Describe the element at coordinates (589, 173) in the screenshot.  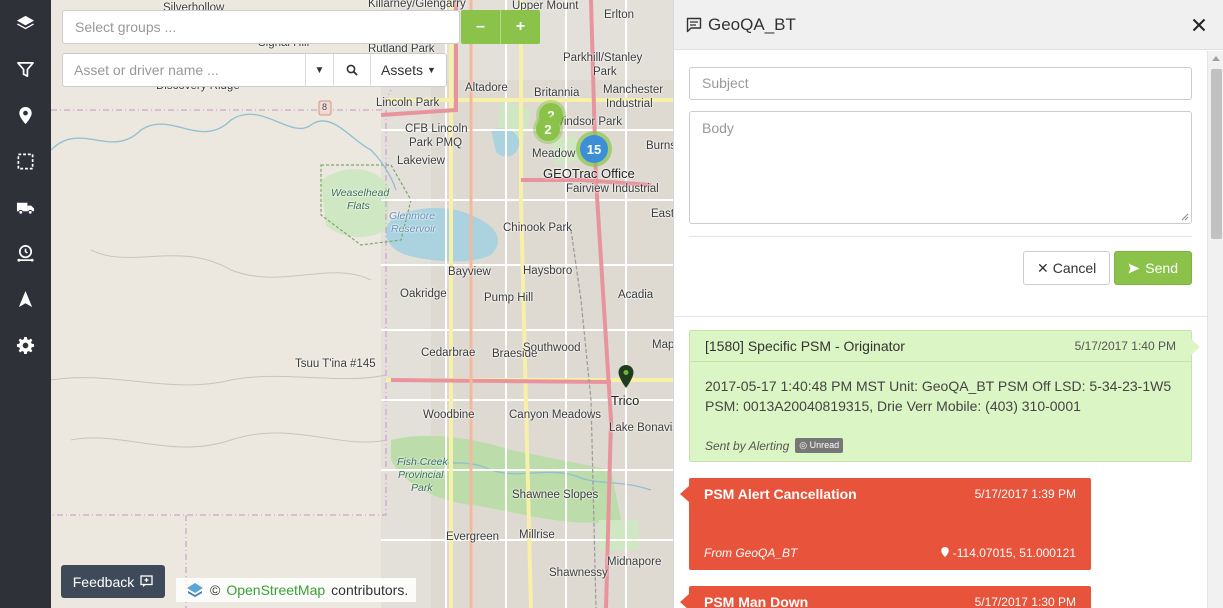
I see `map-label-geotrac-office: GEOTrac Office` at that location.